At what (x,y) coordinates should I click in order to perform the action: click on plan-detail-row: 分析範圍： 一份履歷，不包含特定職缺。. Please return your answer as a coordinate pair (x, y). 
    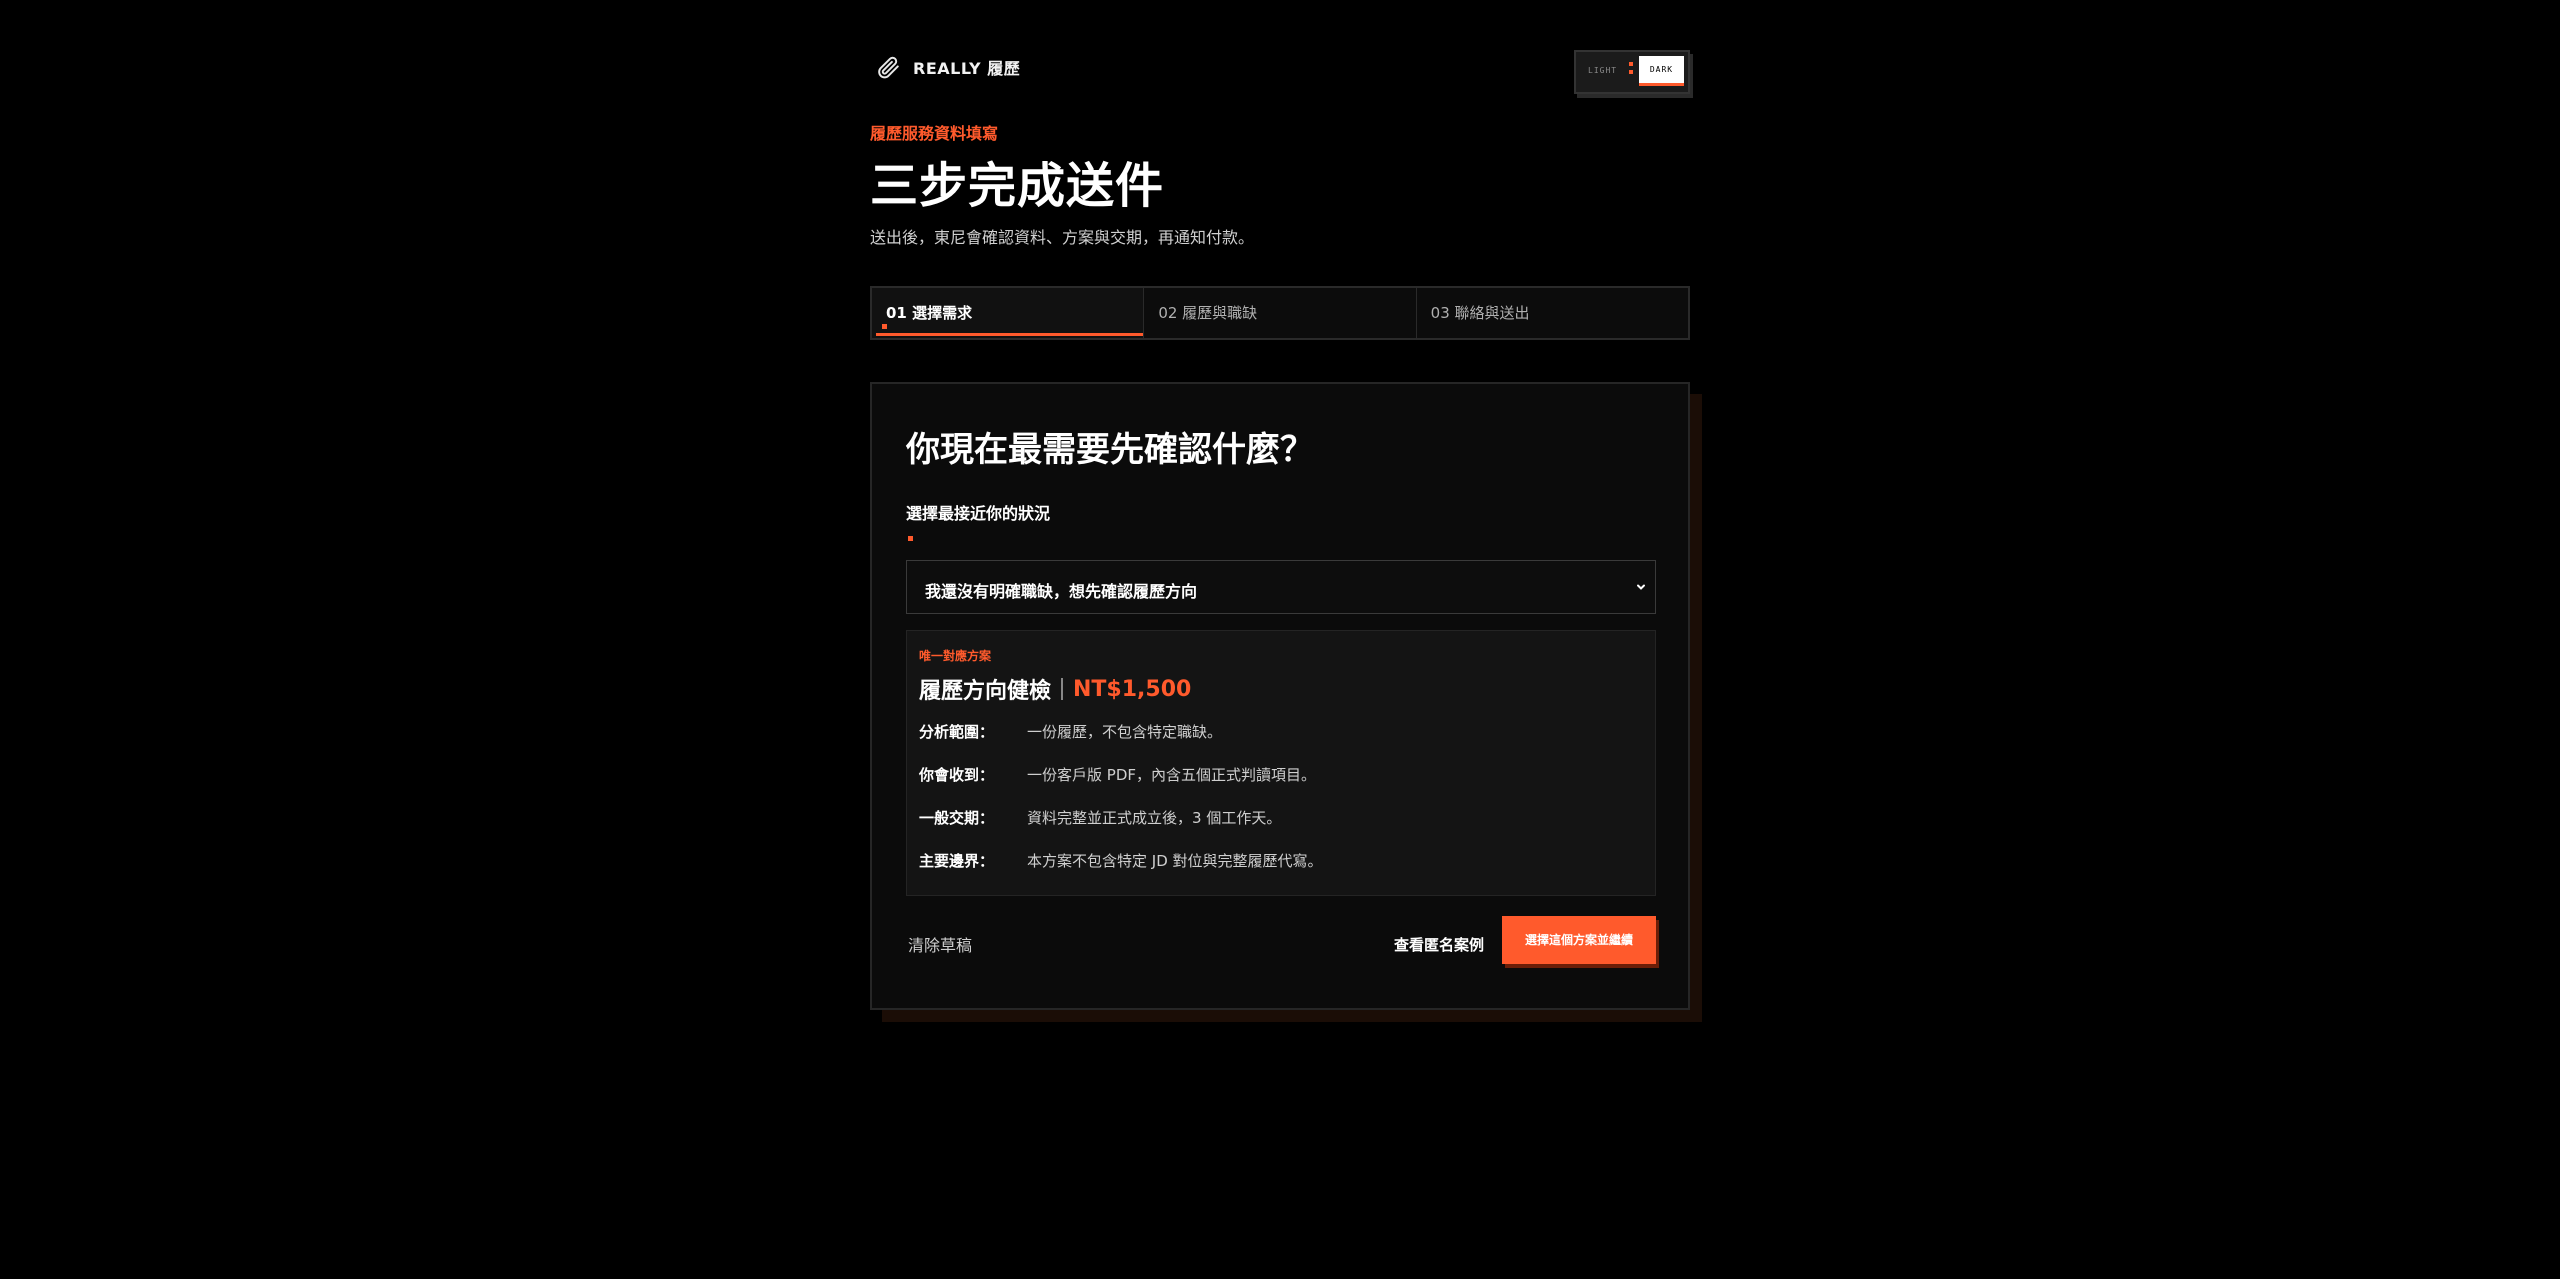
    Looking at the image, I should click on (1070, 731).